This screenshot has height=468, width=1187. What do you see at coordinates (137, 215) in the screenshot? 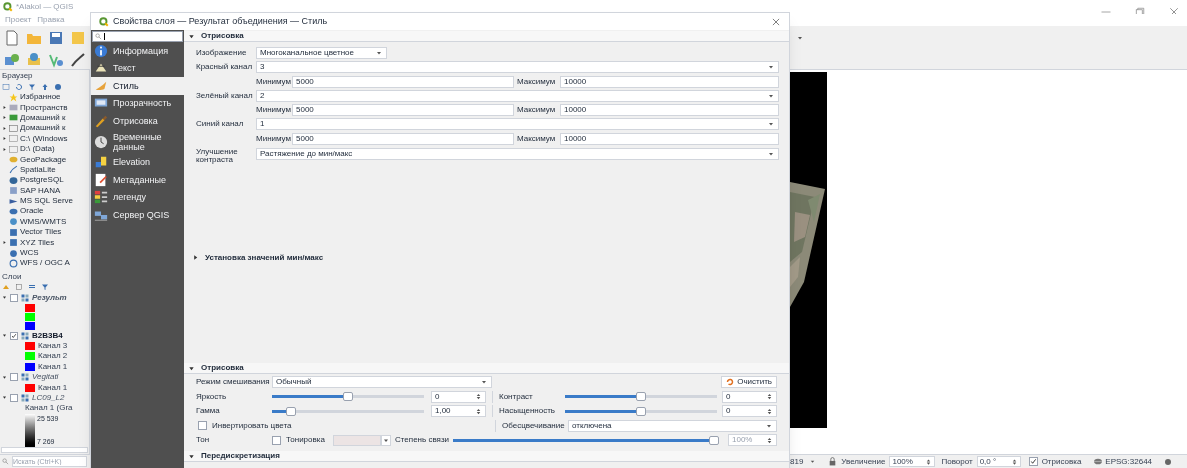
I see `nav-item: Сервер QGIS` at bounding box center [137, 215].